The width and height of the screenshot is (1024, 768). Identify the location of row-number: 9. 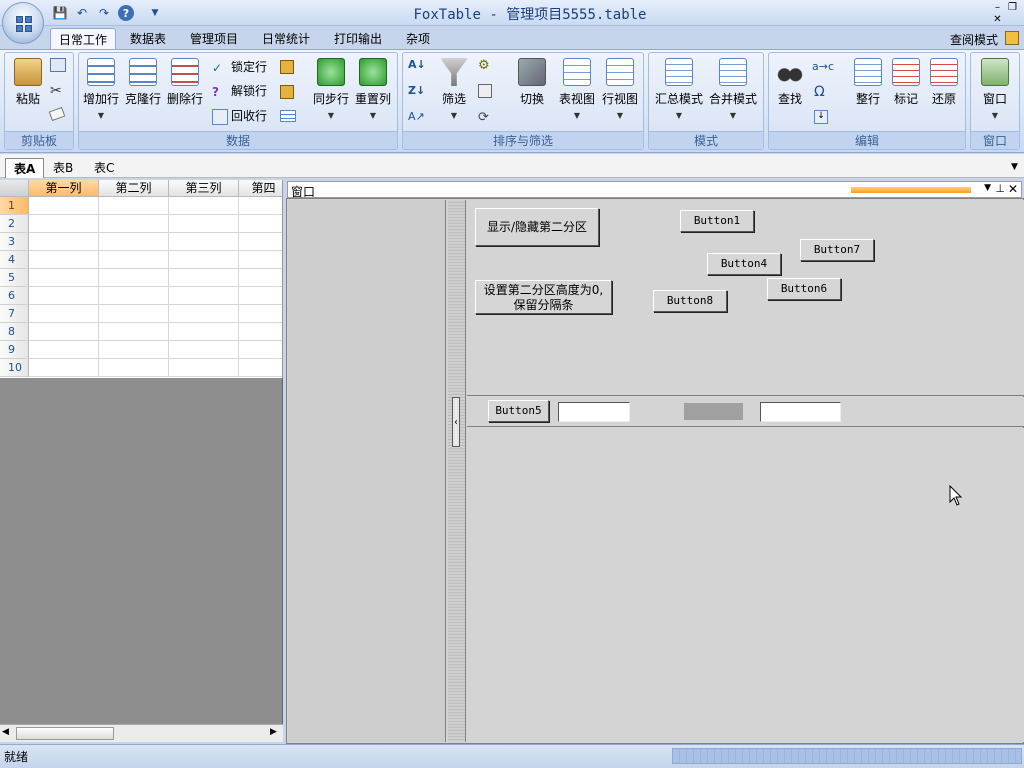
(14, 350).